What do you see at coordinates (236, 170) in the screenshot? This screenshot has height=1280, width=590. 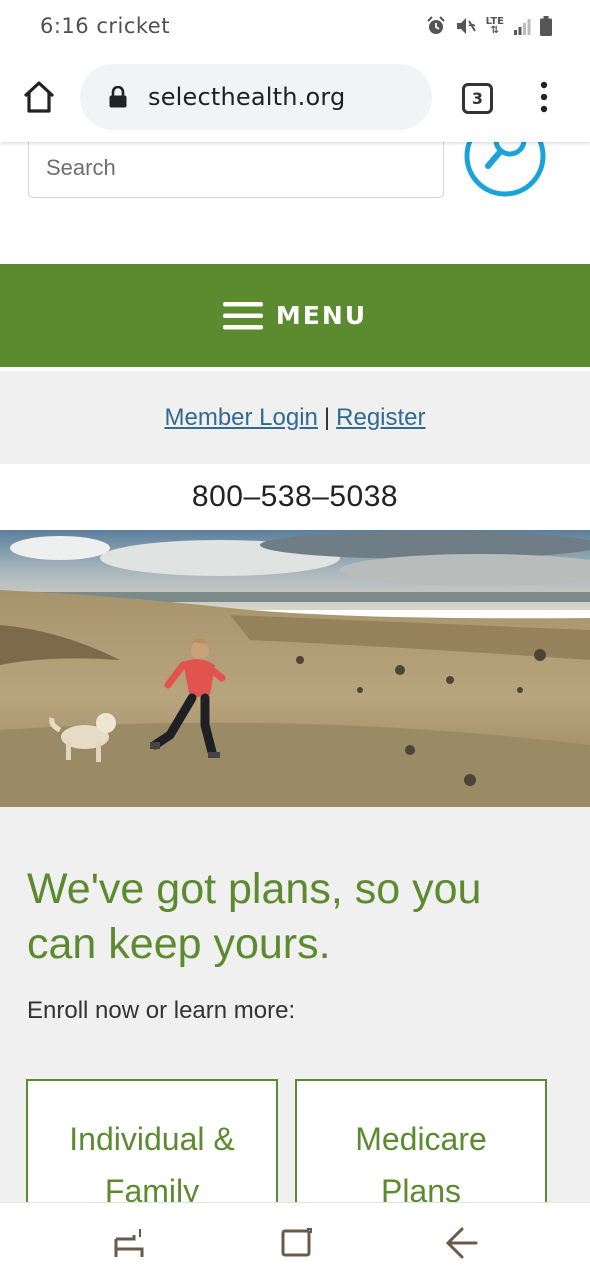 I see `search-input: Search` at bounding box center [236, 170].